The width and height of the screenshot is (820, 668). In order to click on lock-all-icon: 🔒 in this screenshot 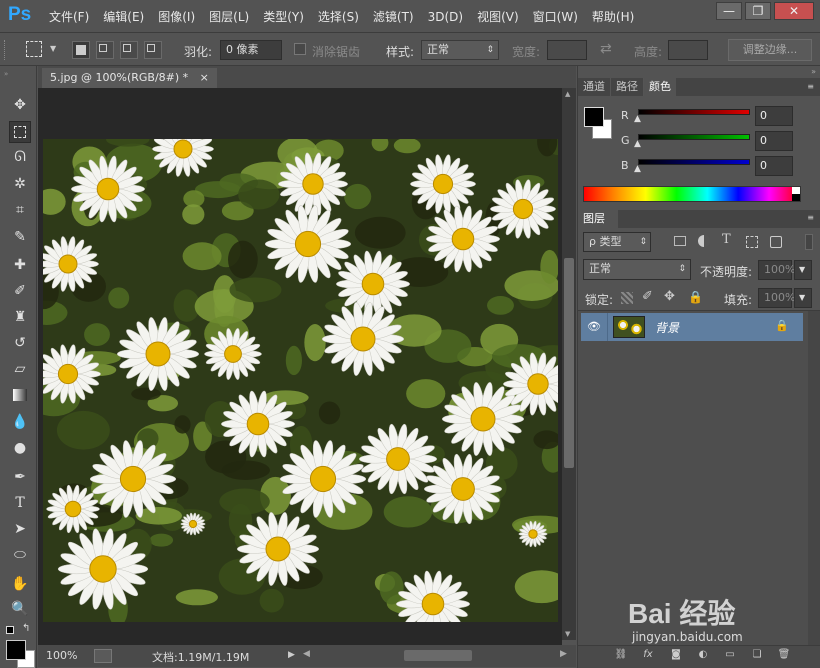, I will do `click(695, 297)`.